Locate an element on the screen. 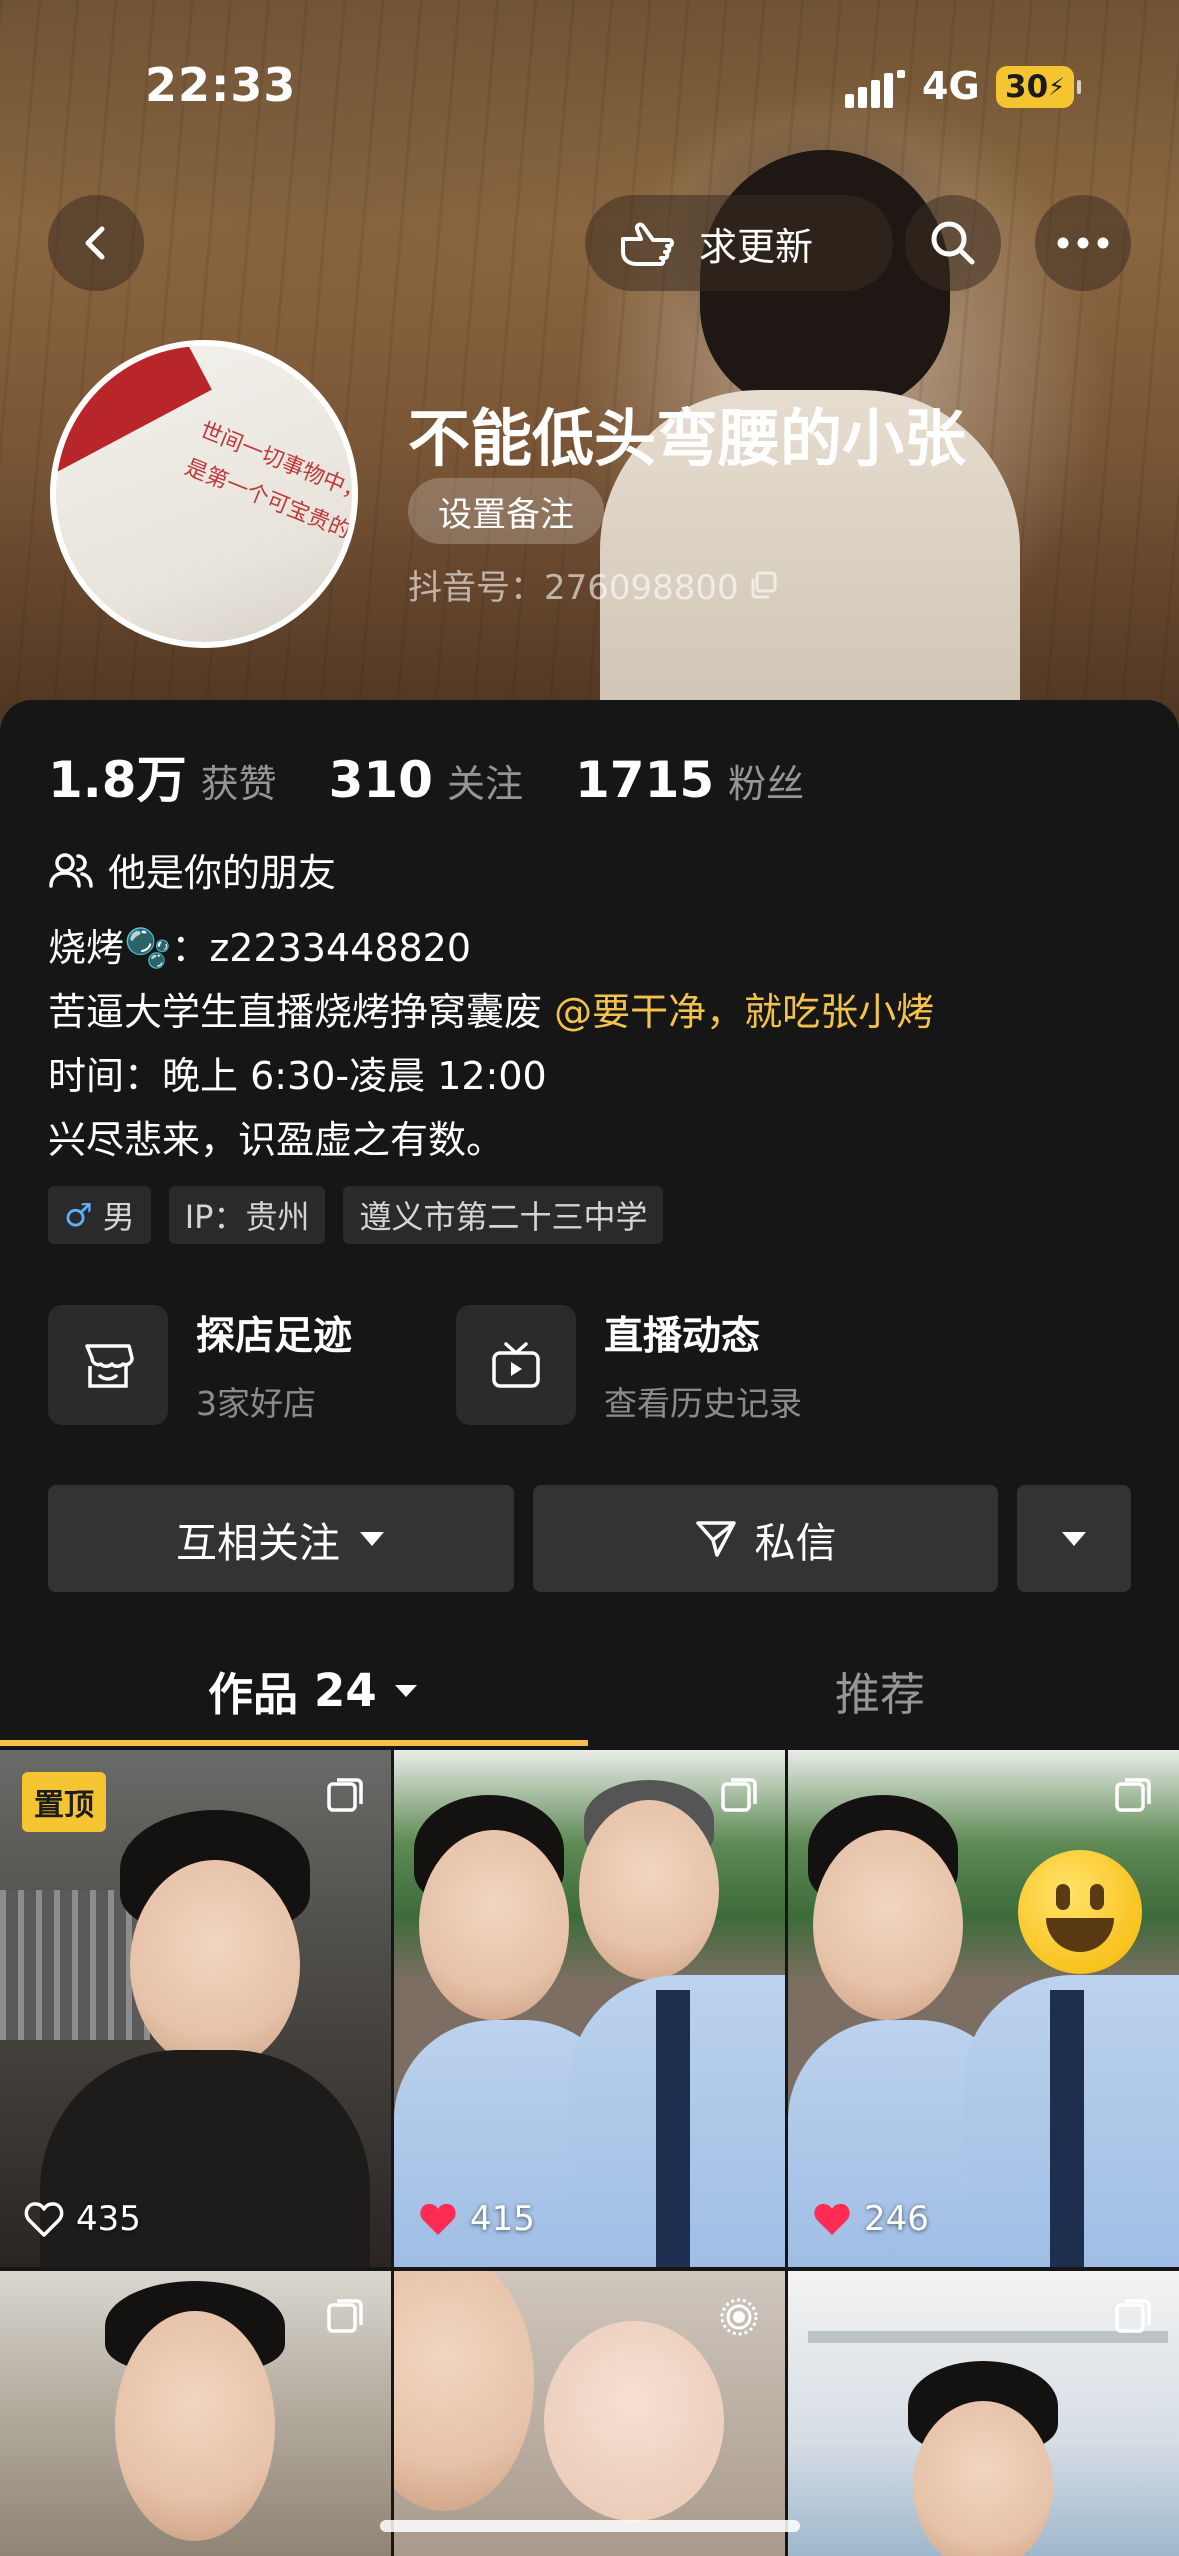 The image size is (1179, 2556). bio-line: 兴尽悲来，识盈虚之有数。 is located at coordinates (276, 1140).